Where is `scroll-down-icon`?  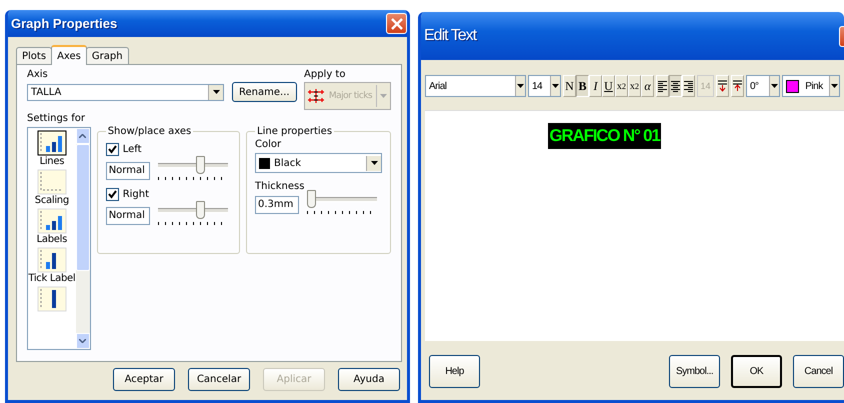
scroll-down-icon is located at coordinates (82, 341).